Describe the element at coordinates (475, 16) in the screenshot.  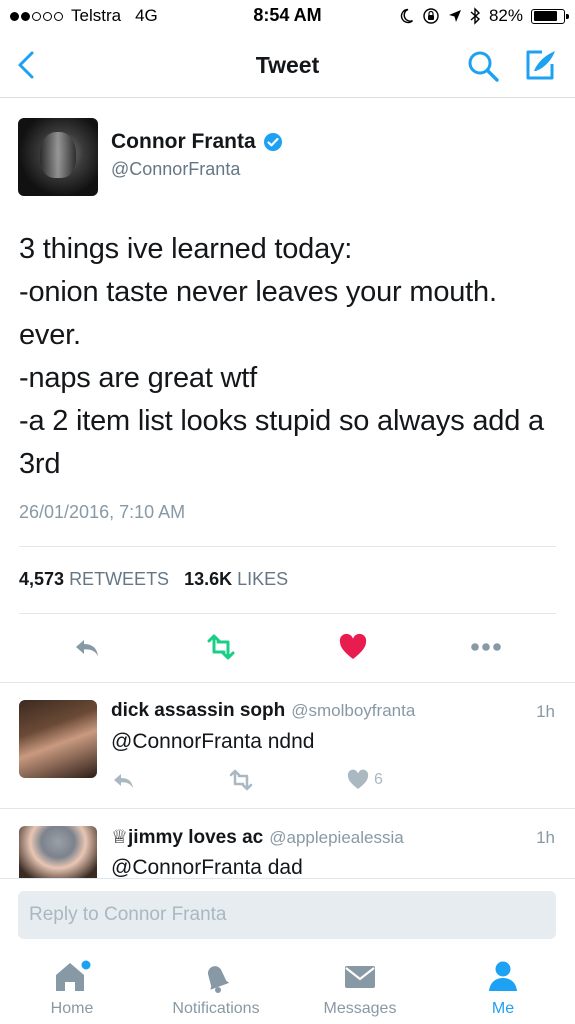
I see `bluetooth-icon` at that location.